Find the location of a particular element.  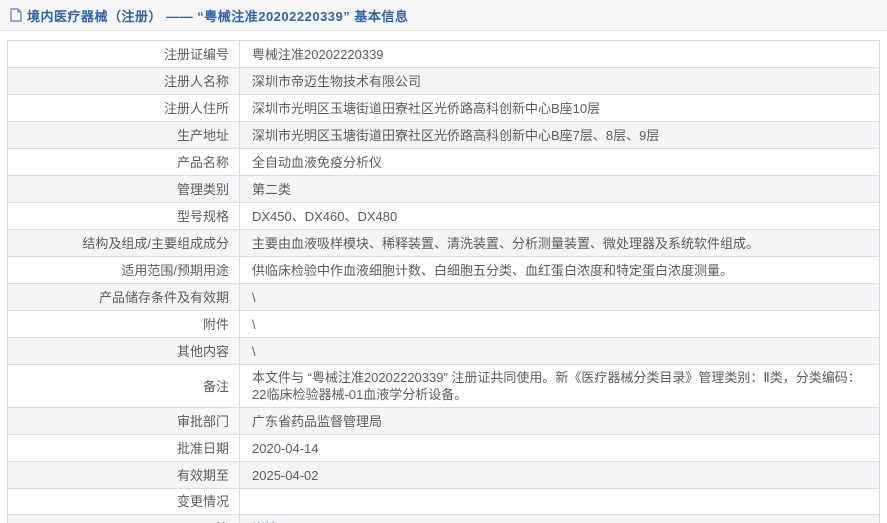

row-value: 详情 is located at coordinates (559, 519).